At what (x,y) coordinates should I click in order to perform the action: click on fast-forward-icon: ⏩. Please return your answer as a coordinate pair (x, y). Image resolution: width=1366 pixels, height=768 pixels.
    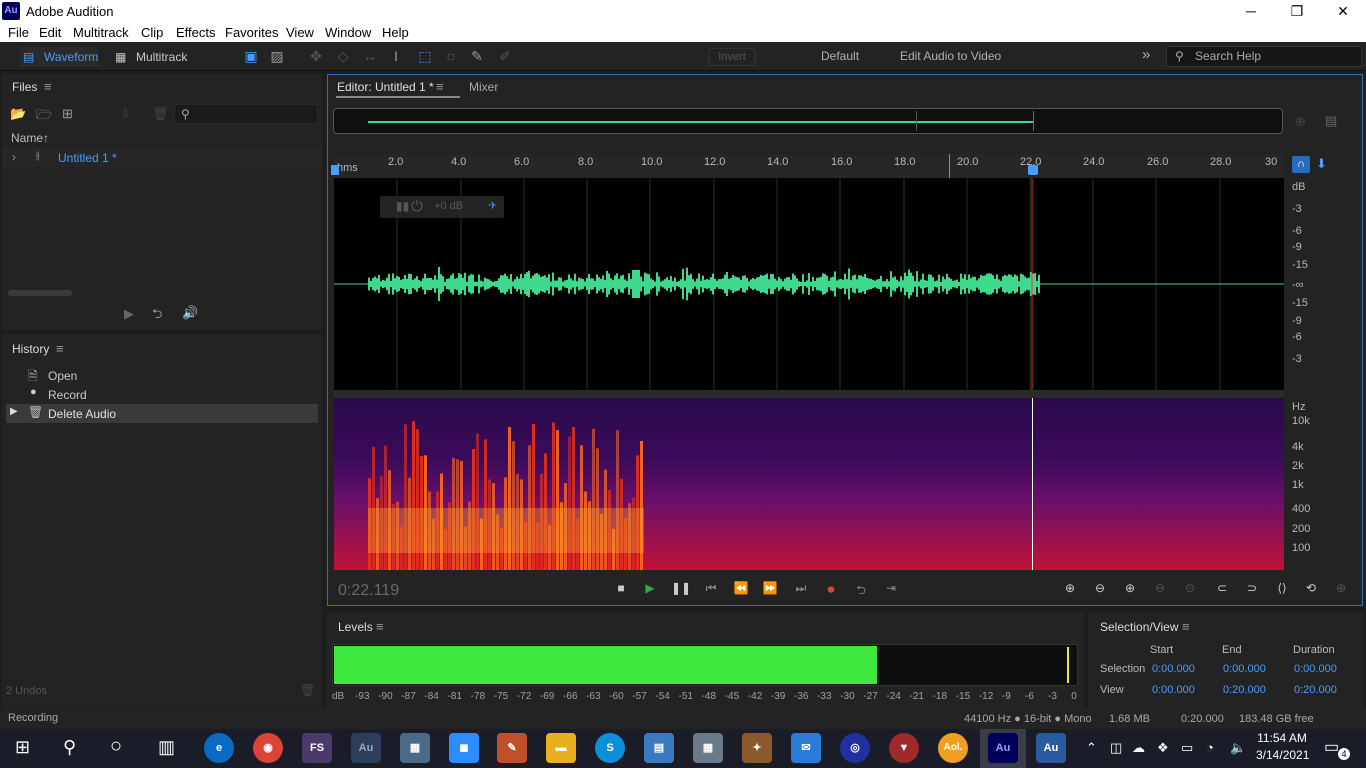
    Looking at the image, I should click on (770, 589).